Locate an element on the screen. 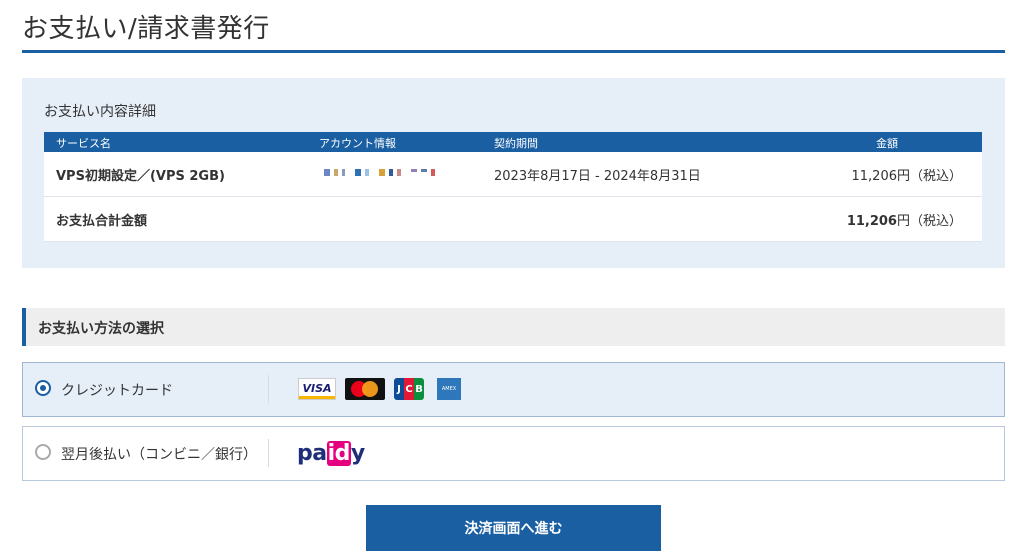 The width and height of the screenshot is (1024, 551). deferred-payment-radio is located at coordinates (43, 452).